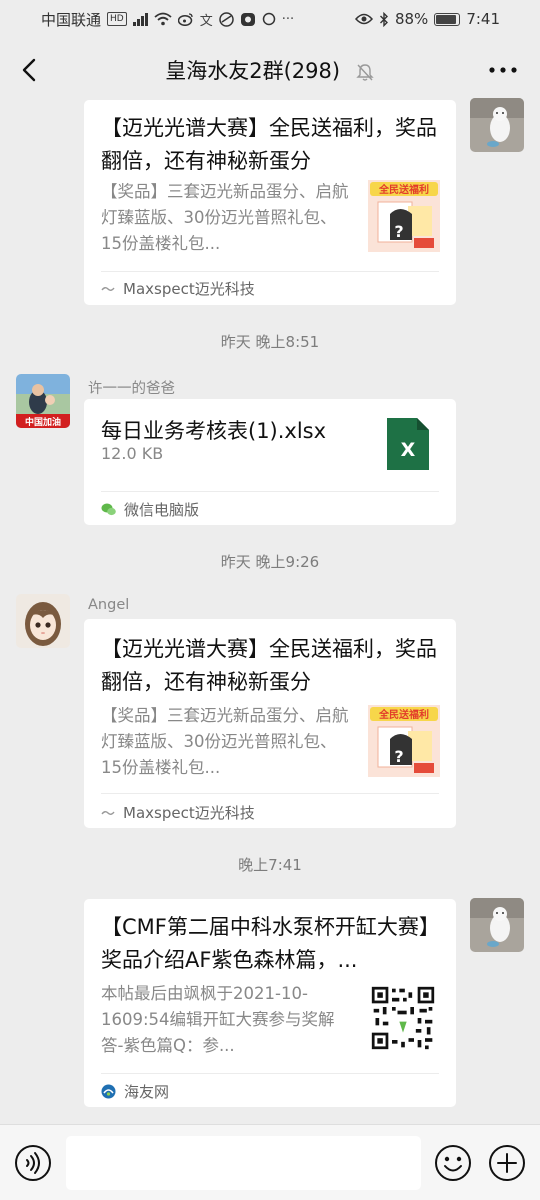 This screenshot has height=1200, width=540. Describe the element at coordinates (383, 19) in the screenshot. I see `bluetooth-icon` at that location.